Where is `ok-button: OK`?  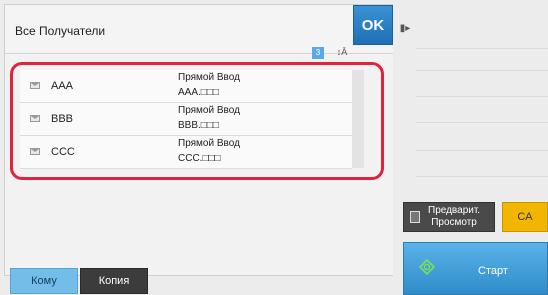 ok-button: OK is located at coordinates (373, 25).